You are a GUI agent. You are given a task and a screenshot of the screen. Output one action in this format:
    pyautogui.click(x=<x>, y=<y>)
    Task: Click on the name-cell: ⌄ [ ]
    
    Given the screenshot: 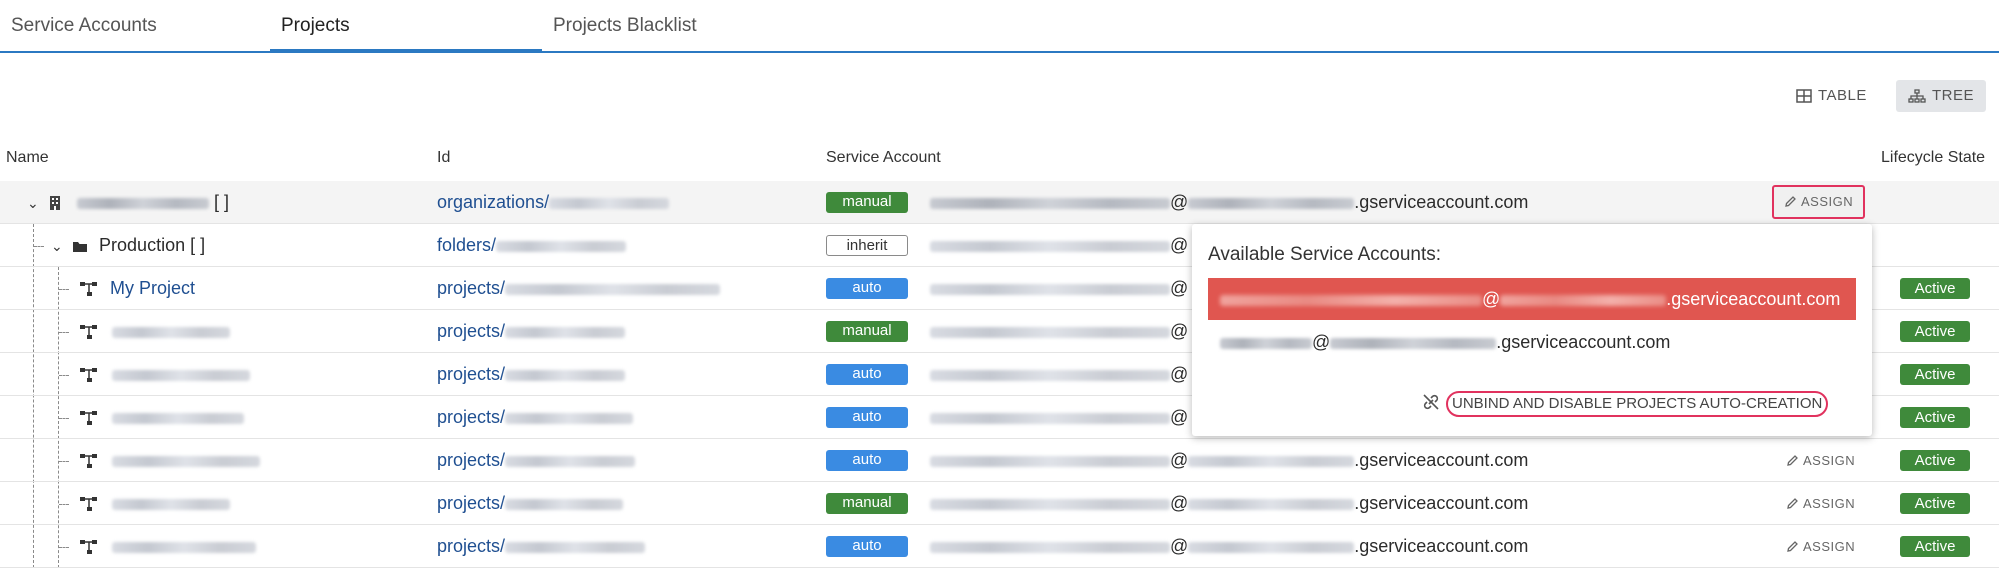 What is the action you would take?
    pyautogui.click(x=128, y=202)
    